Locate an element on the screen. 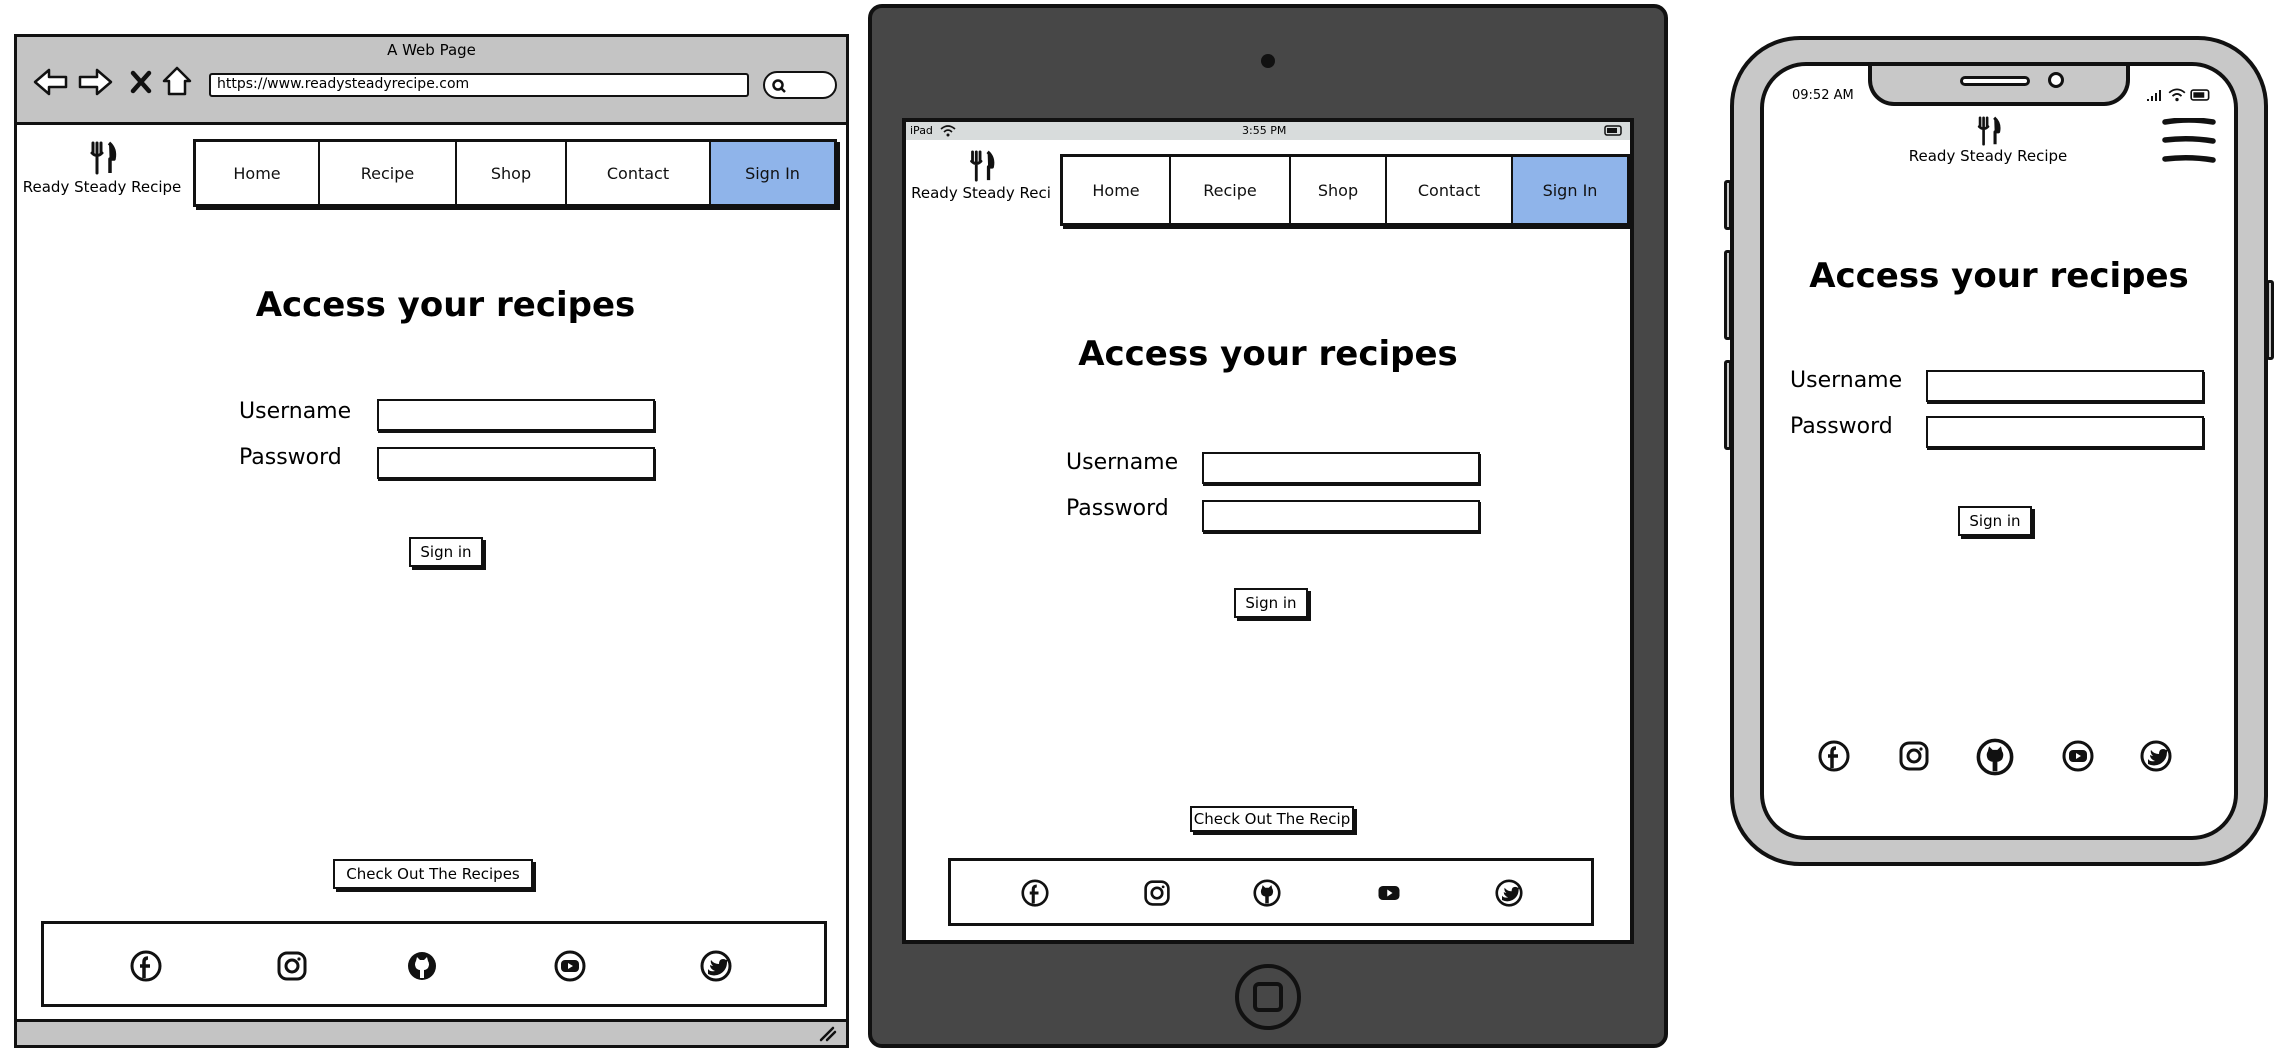 This screenshot has width=2285, height=1062. url-bar: https://www.readysteadyrecipe.com is located at coordinates (479, 85).